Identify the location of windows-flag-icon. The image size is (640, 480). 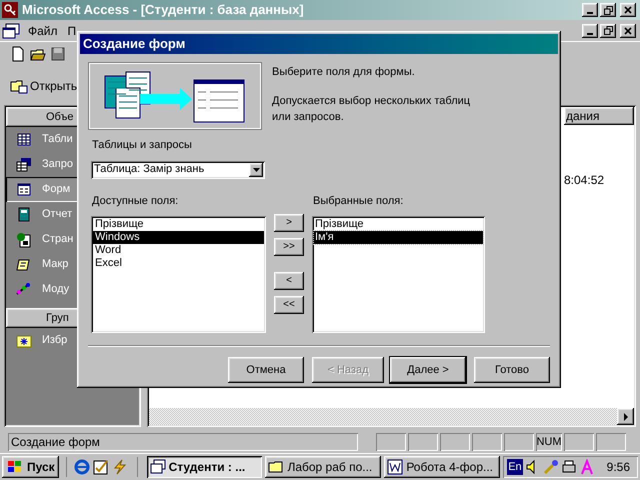
(15, 467).